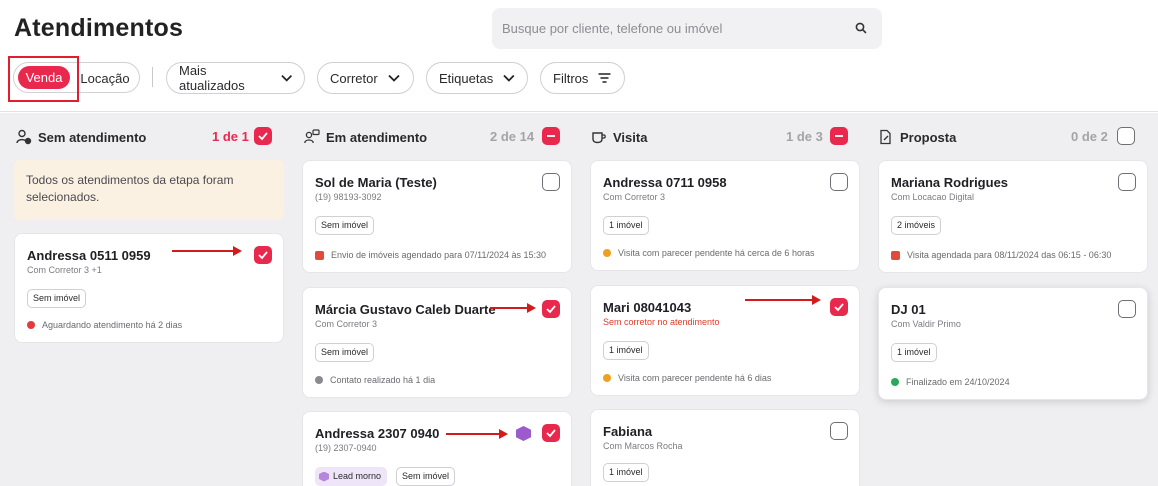  Describe the element at coordinates (346, 448) in the screenshot. I see `lead-phone: (19) 2307-0940` at that location.